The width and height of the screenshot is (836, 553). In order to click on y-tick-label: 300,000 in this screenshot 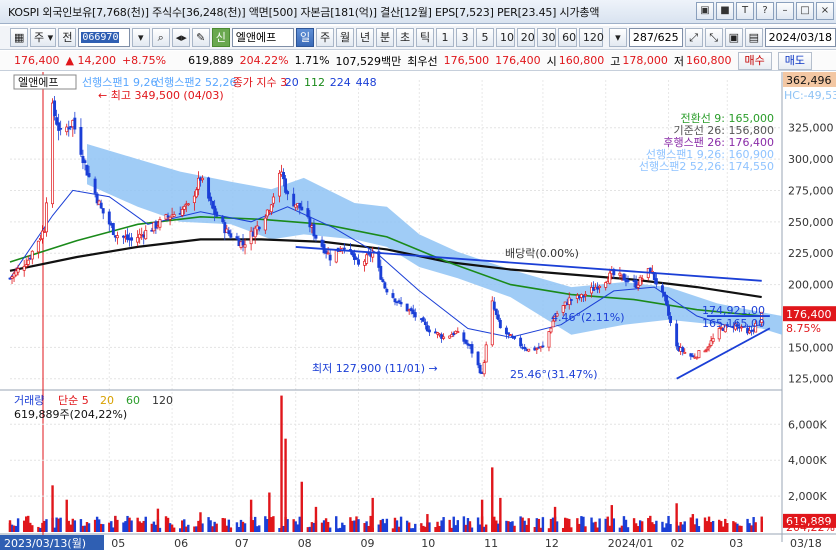, I will do `click(811, 159)`.